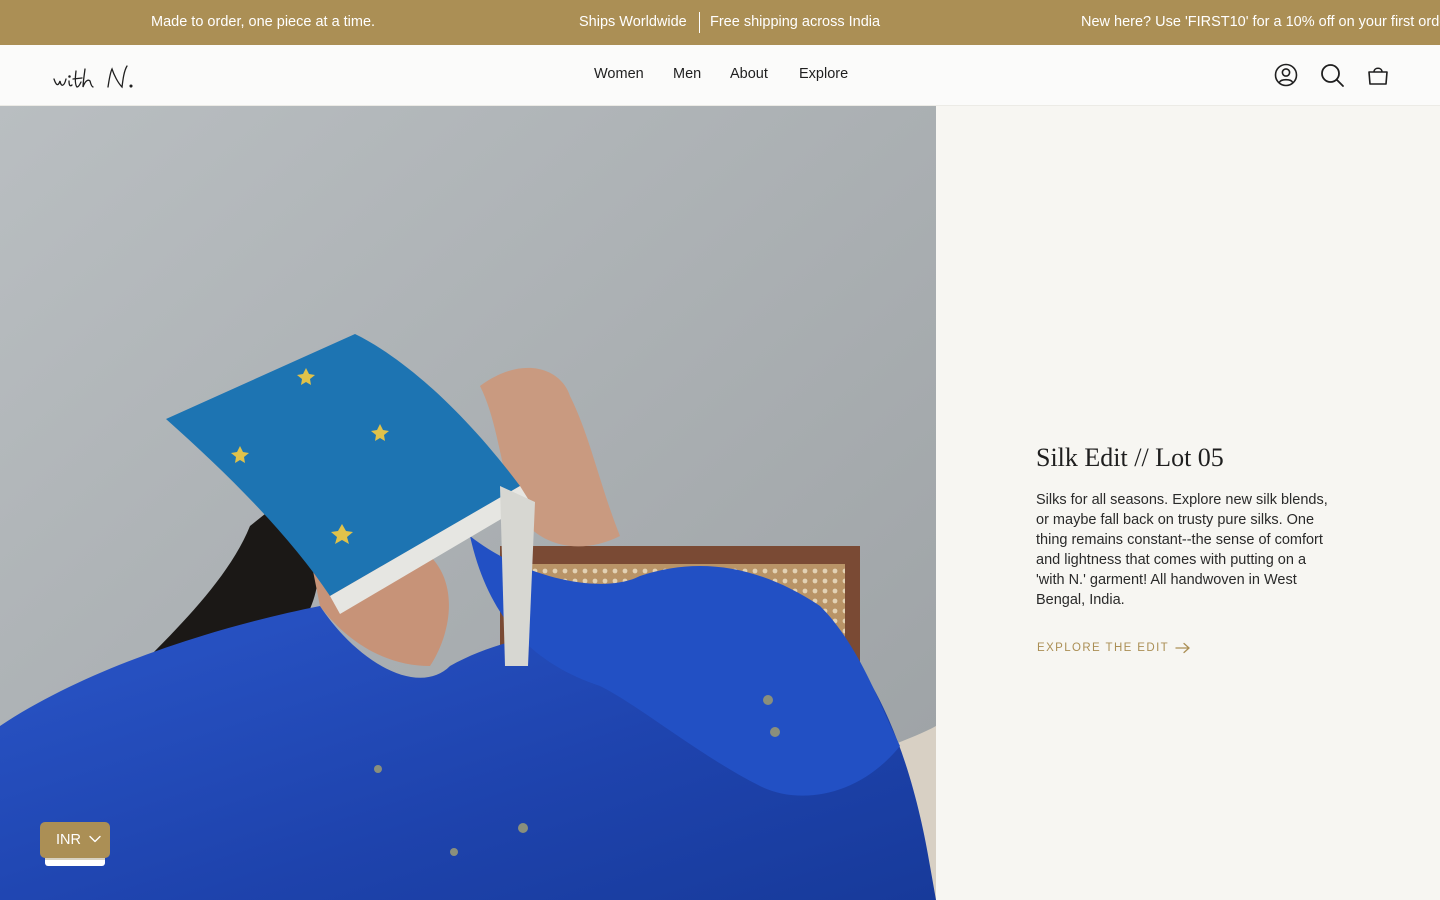 The image size is (1440, 900). I want to click on announcement-message: Made to order, one piece at a time., so click(263, 22).